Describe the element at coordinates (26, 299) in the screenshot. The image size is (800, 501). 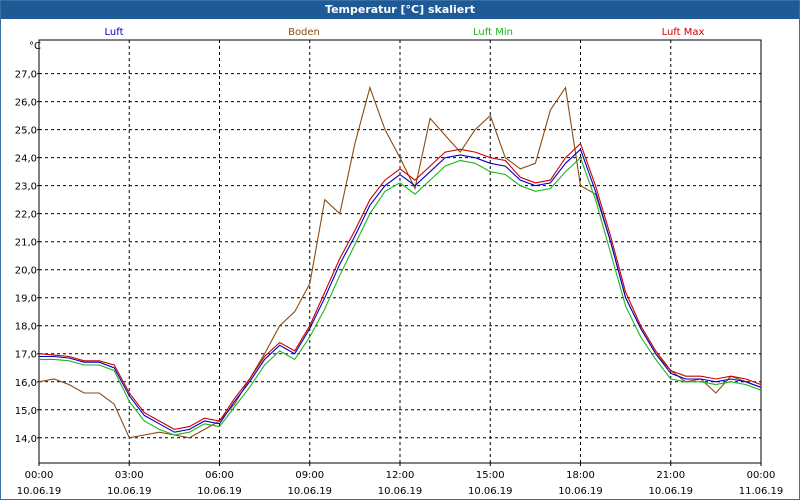
I see `y-tick-label: 19,0` at that location.